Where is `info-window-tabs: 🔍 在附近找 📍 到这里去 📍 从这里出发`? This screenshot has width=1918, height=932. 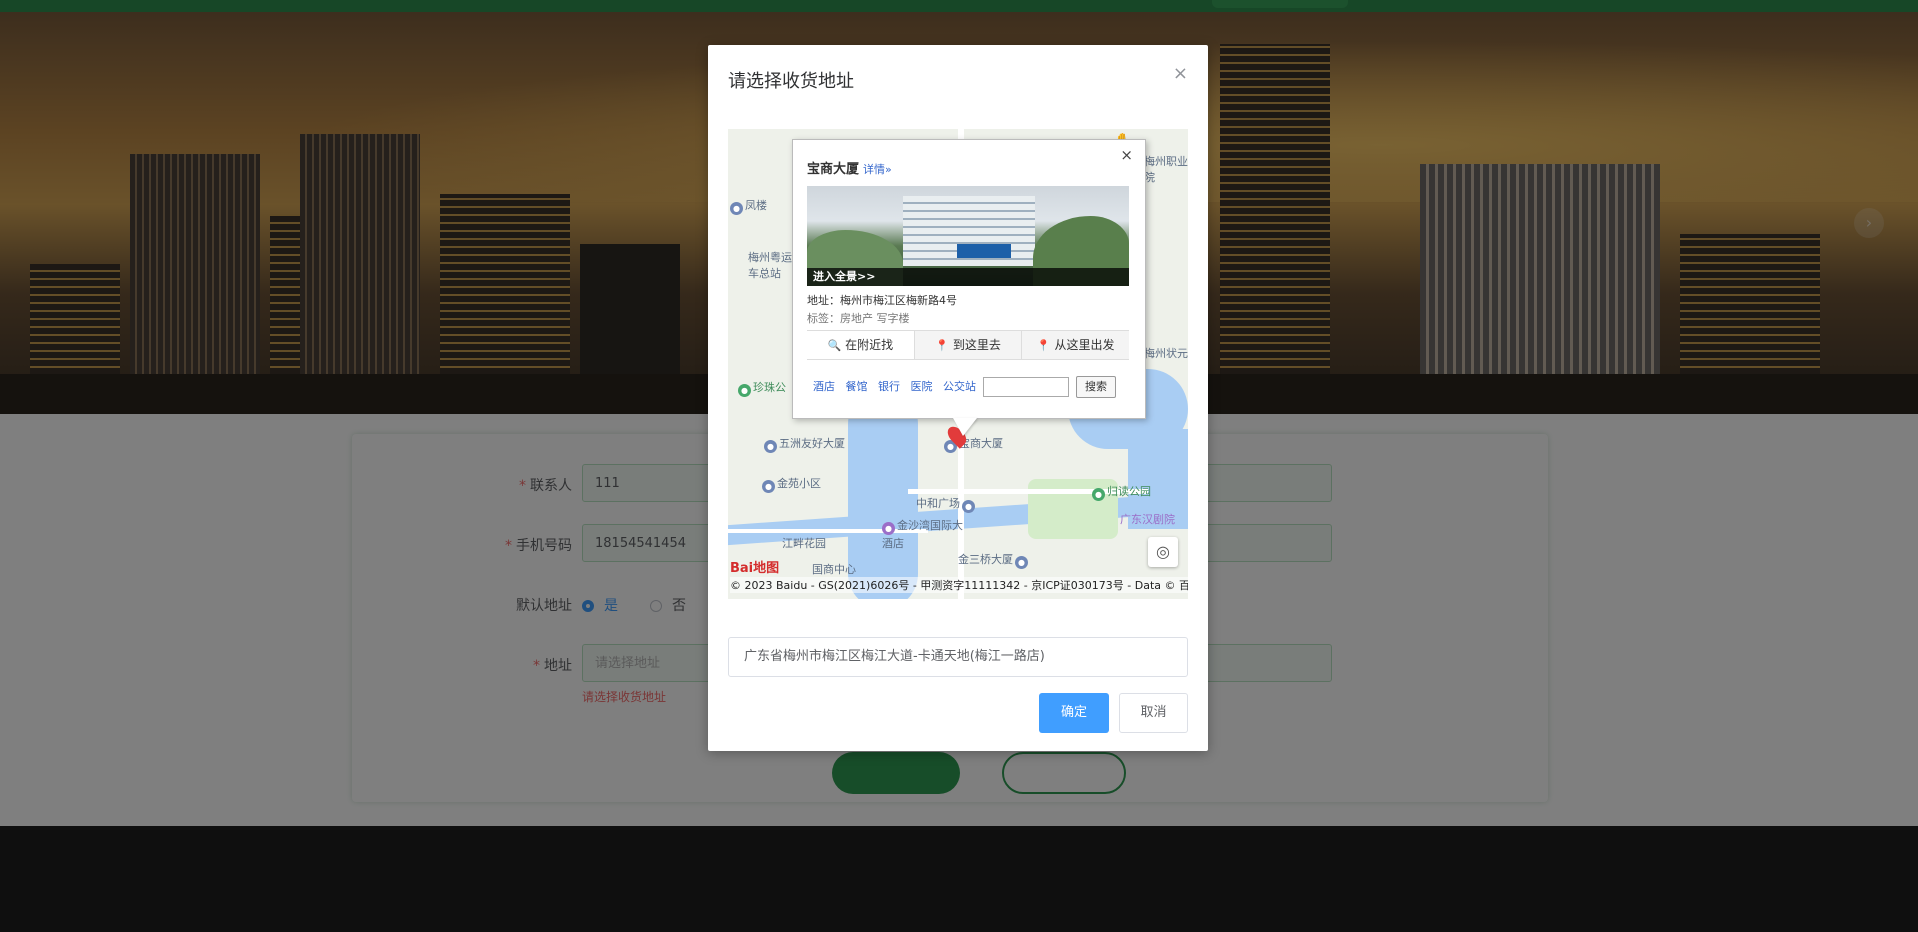
info-window-tabs: 🔍 在附近找 📍 到这里去 📍 从这里出发 is located at coordinates (968, 345).